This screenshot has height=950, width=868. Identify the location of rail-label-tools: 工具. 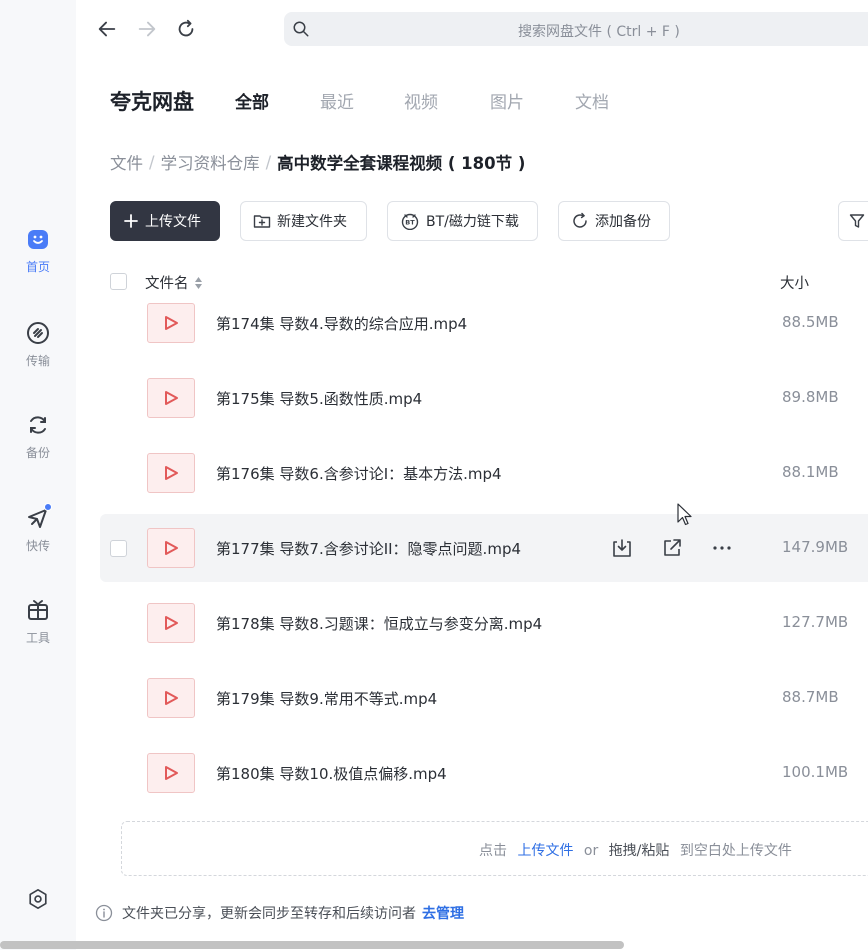
(37, 638).